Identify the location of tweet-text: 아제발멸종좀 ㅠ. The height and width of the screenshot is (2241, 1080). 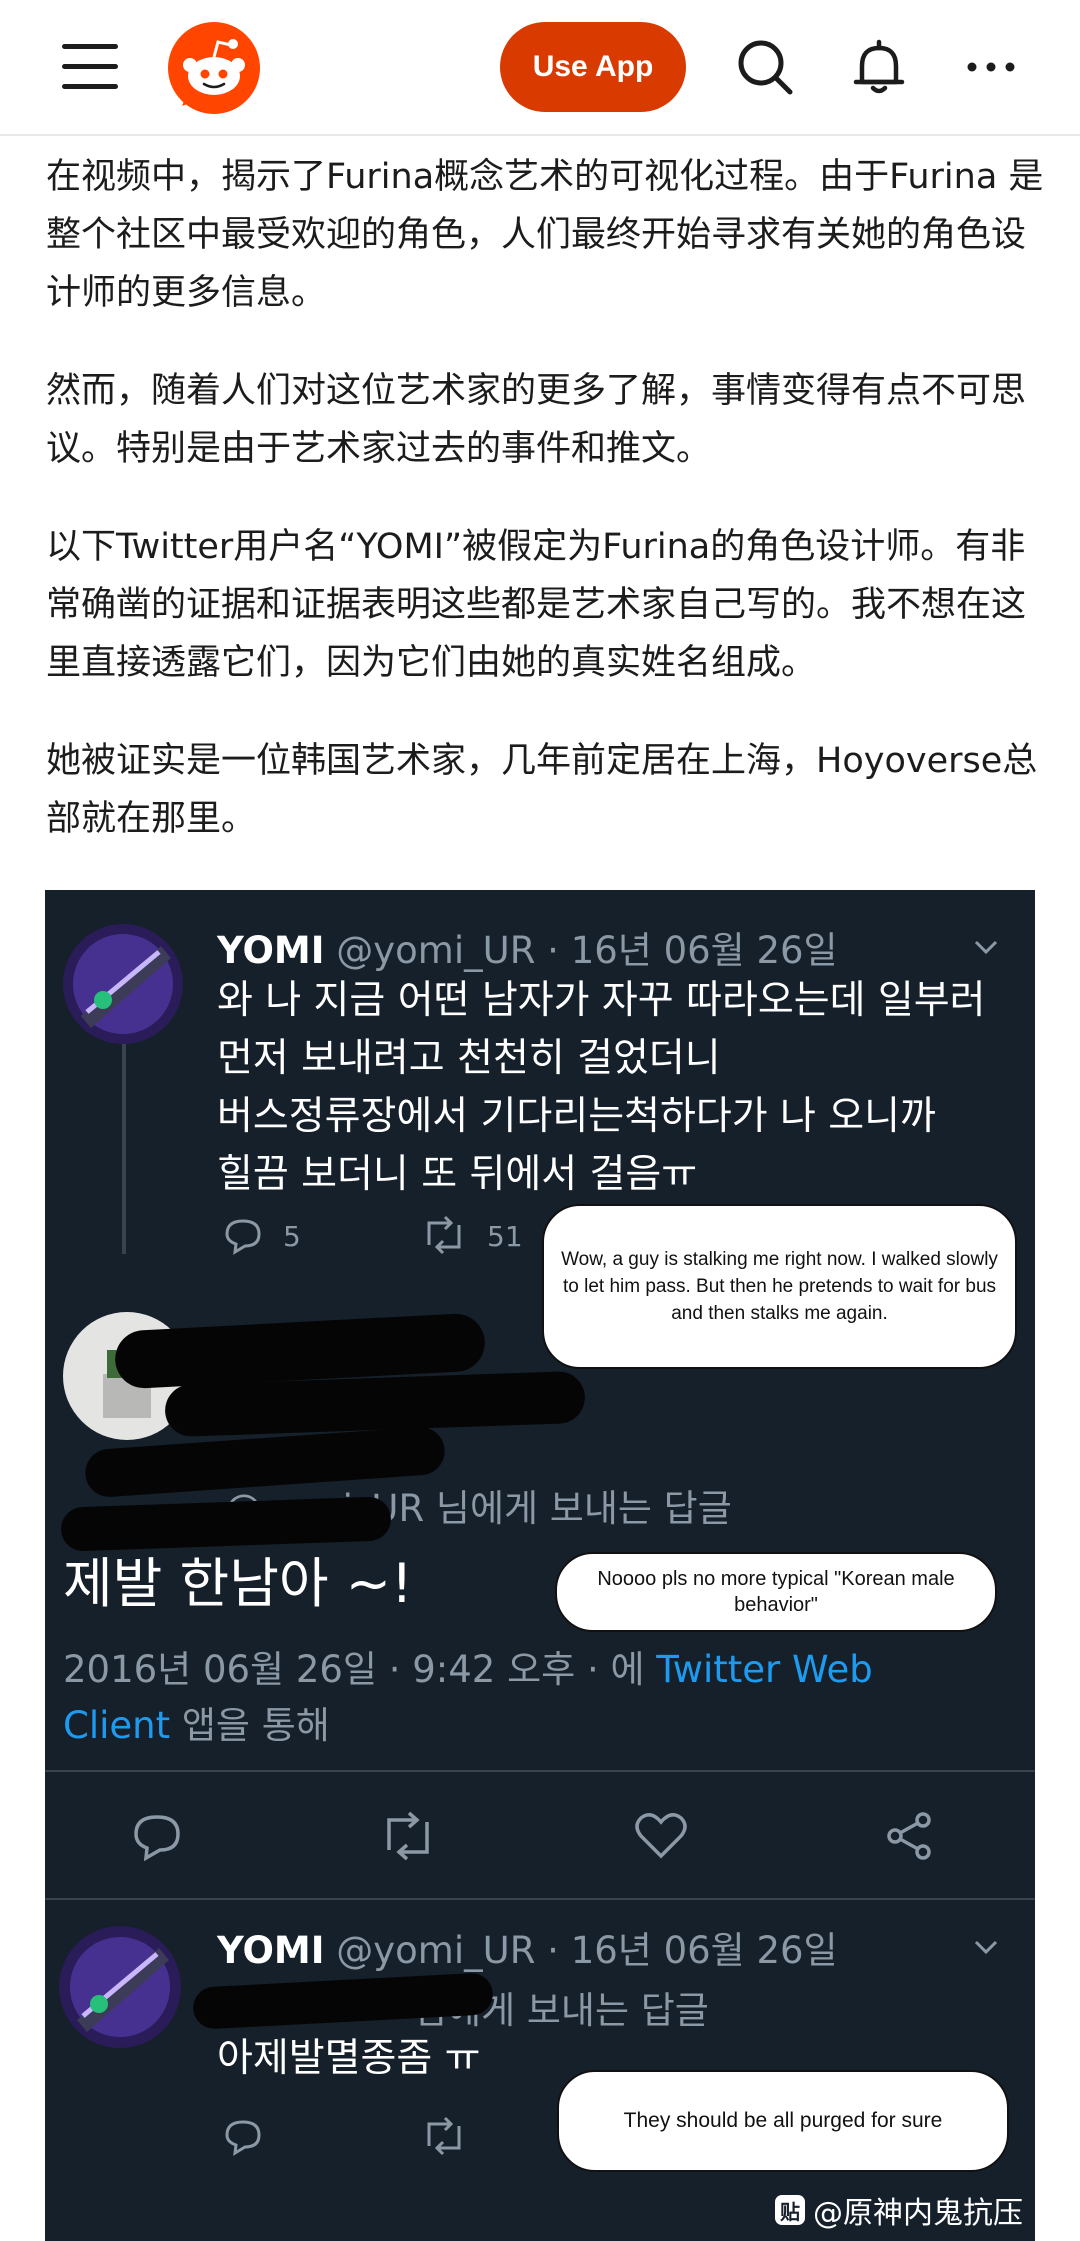
(349, 2058).